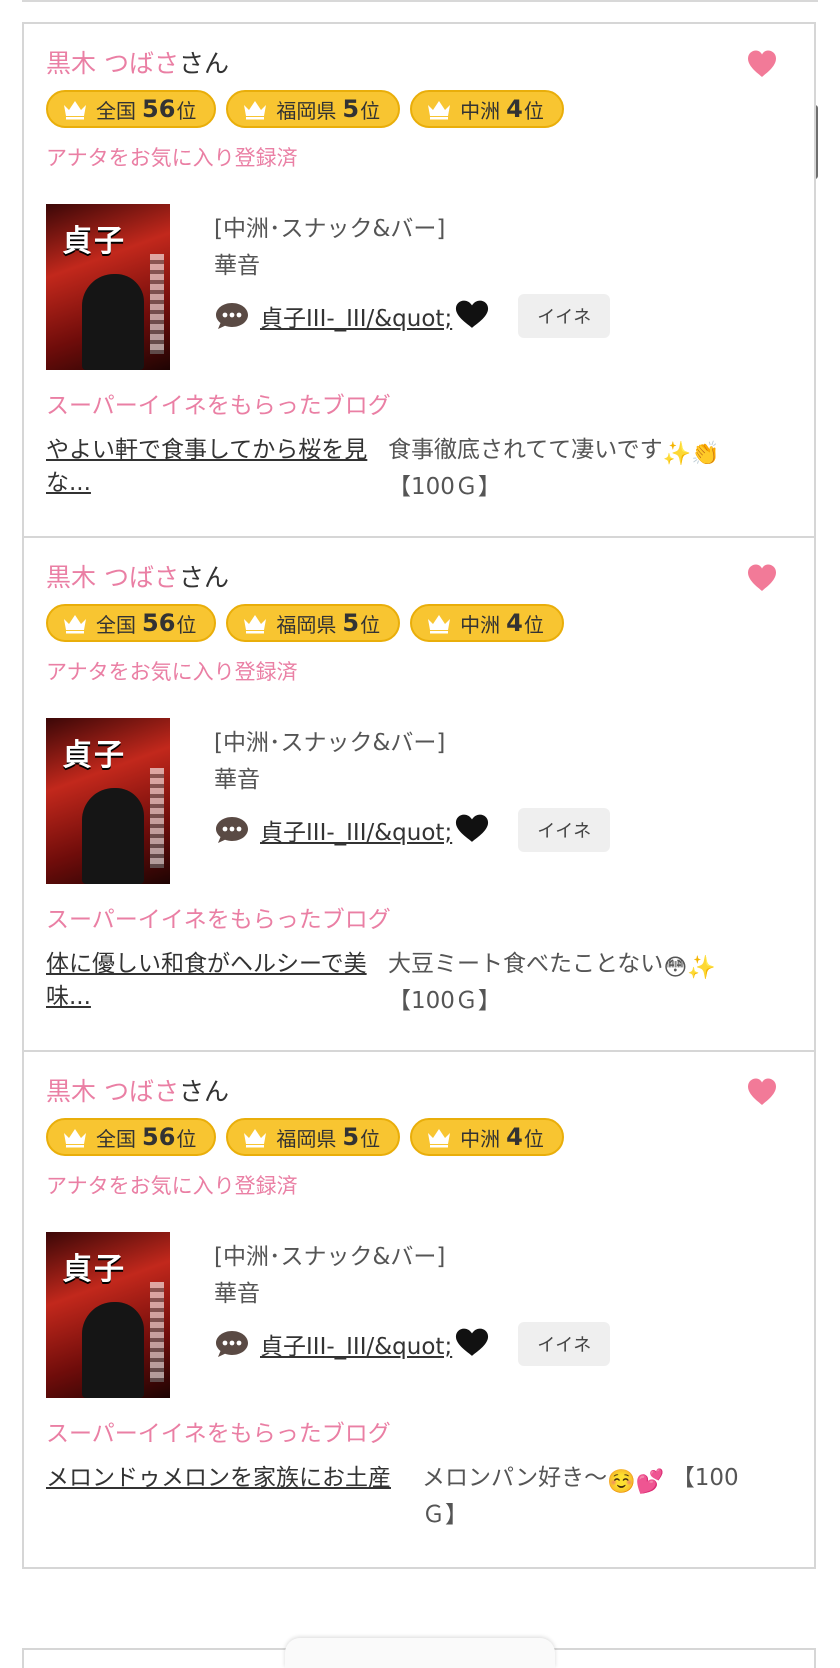 The image size is (840, 1668). I want to click on shop-category: [中洲･スナック&バー], so click(330, 229).